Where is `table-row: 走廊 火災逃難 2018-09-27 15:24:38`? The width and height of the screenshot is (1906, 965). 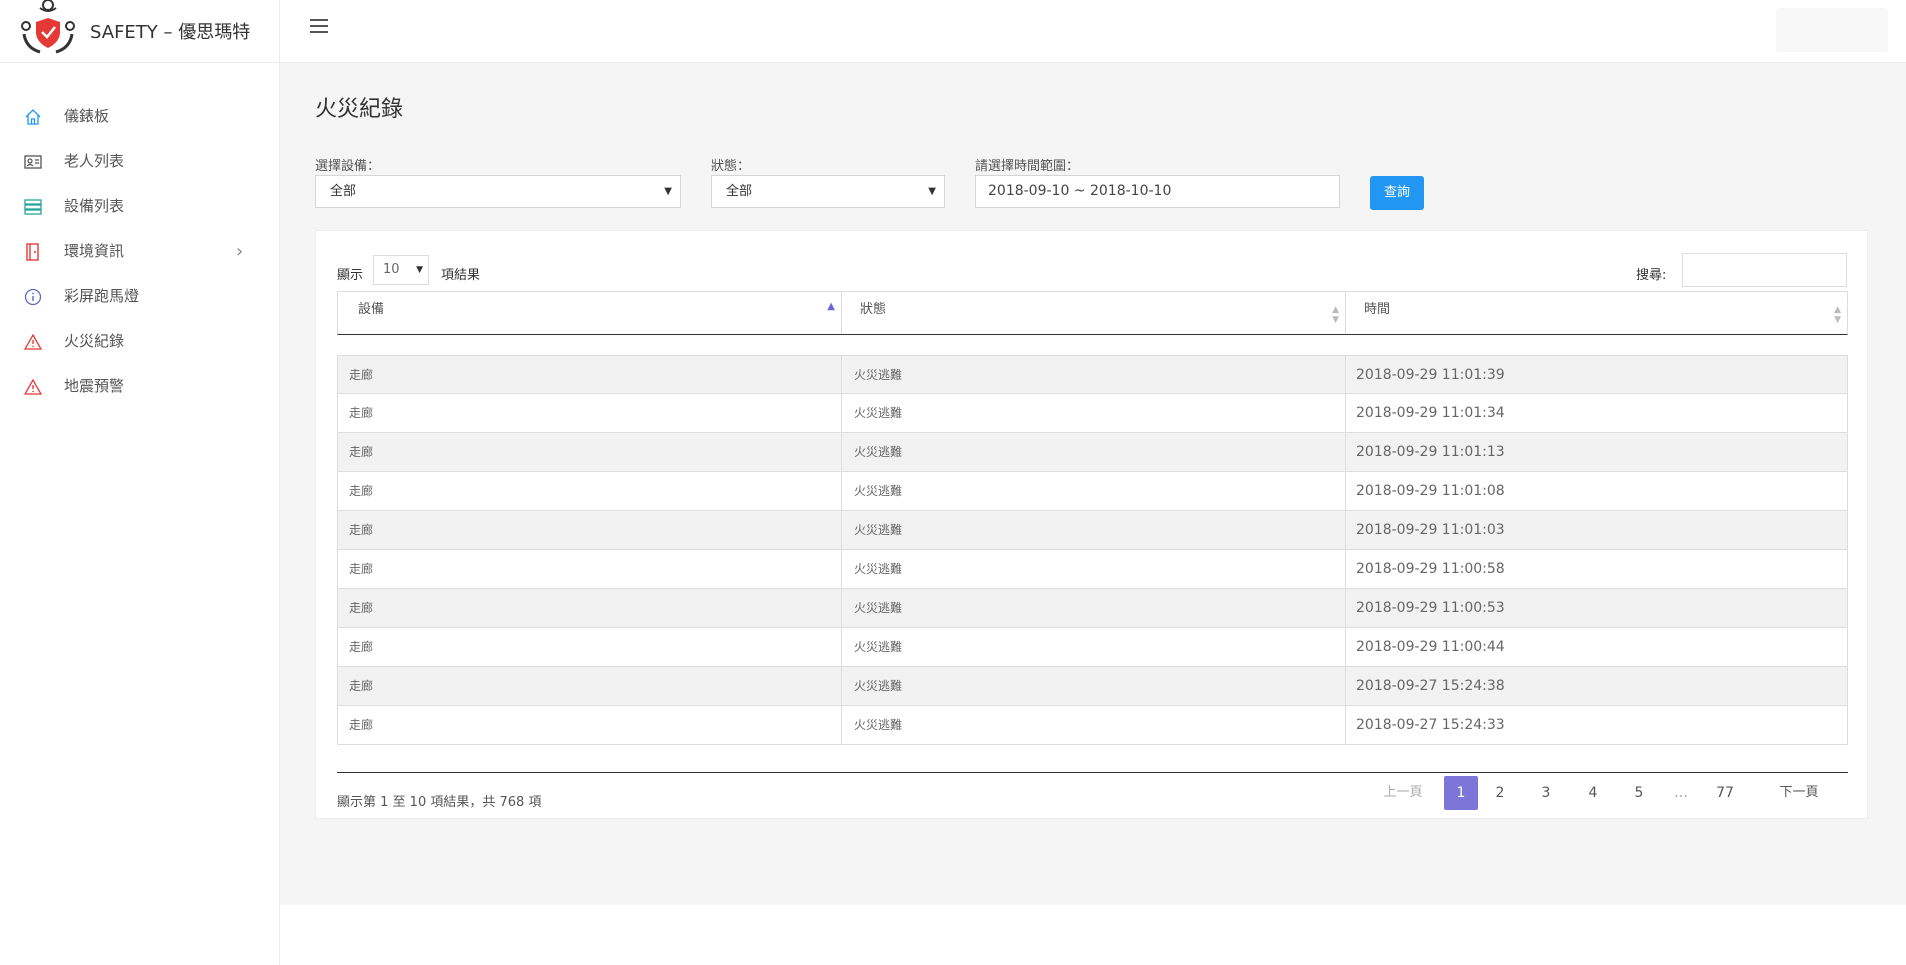
table-row: 走廊 火災逃難 2018-09-27 15:24:38 is located at coordinates (1092, 686).